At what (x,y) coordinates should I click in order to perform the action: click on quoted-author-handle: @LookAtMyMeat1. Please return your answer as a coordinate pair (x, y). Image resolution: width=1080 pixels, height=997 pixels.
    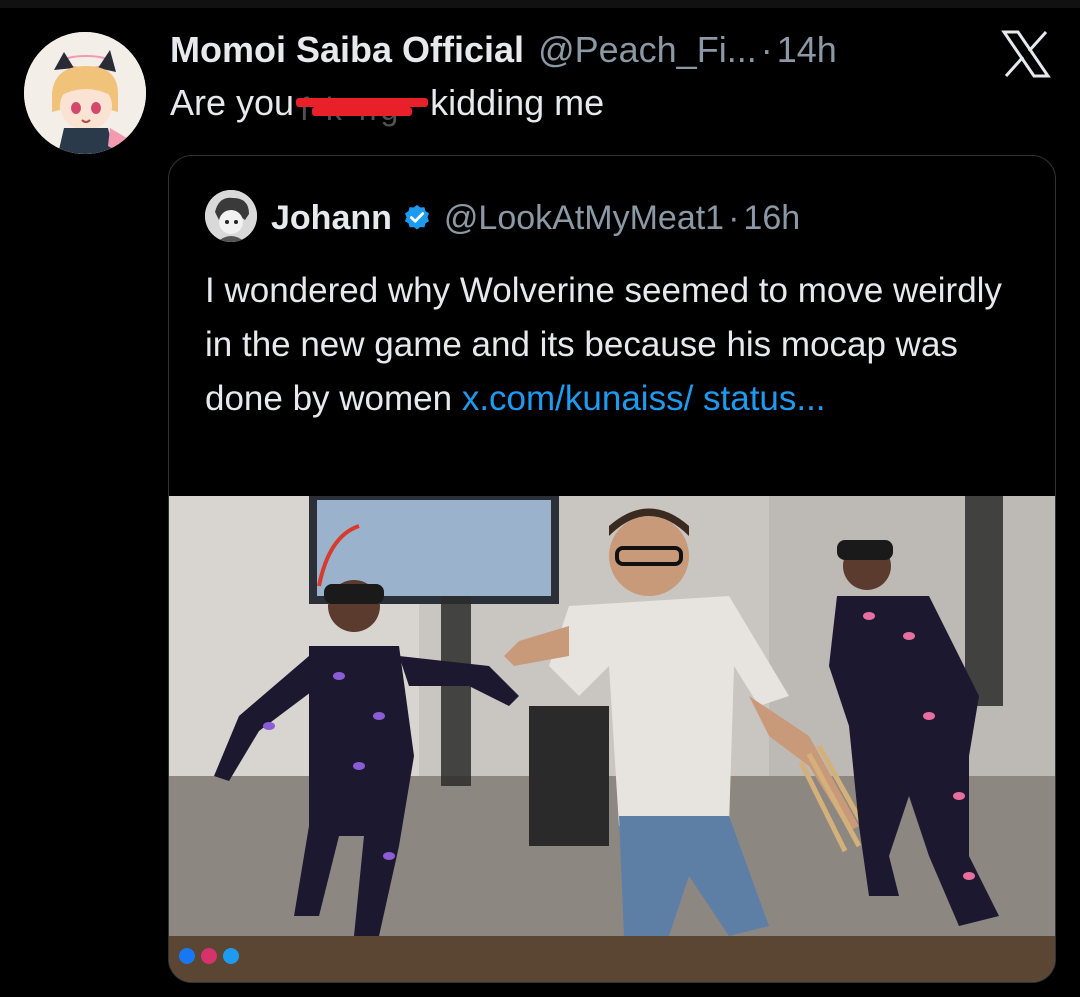
    Looking at the image, I should click on (584, 218).